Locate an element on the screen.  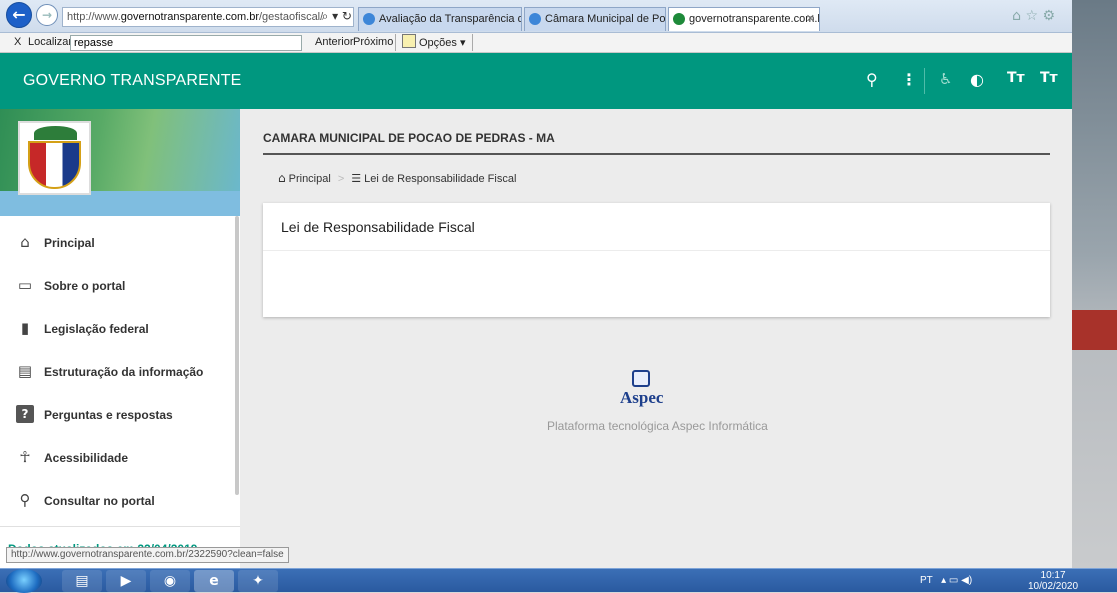
address-tools: ⌕ ▾ ↻ is located at coordinates (328, 17).